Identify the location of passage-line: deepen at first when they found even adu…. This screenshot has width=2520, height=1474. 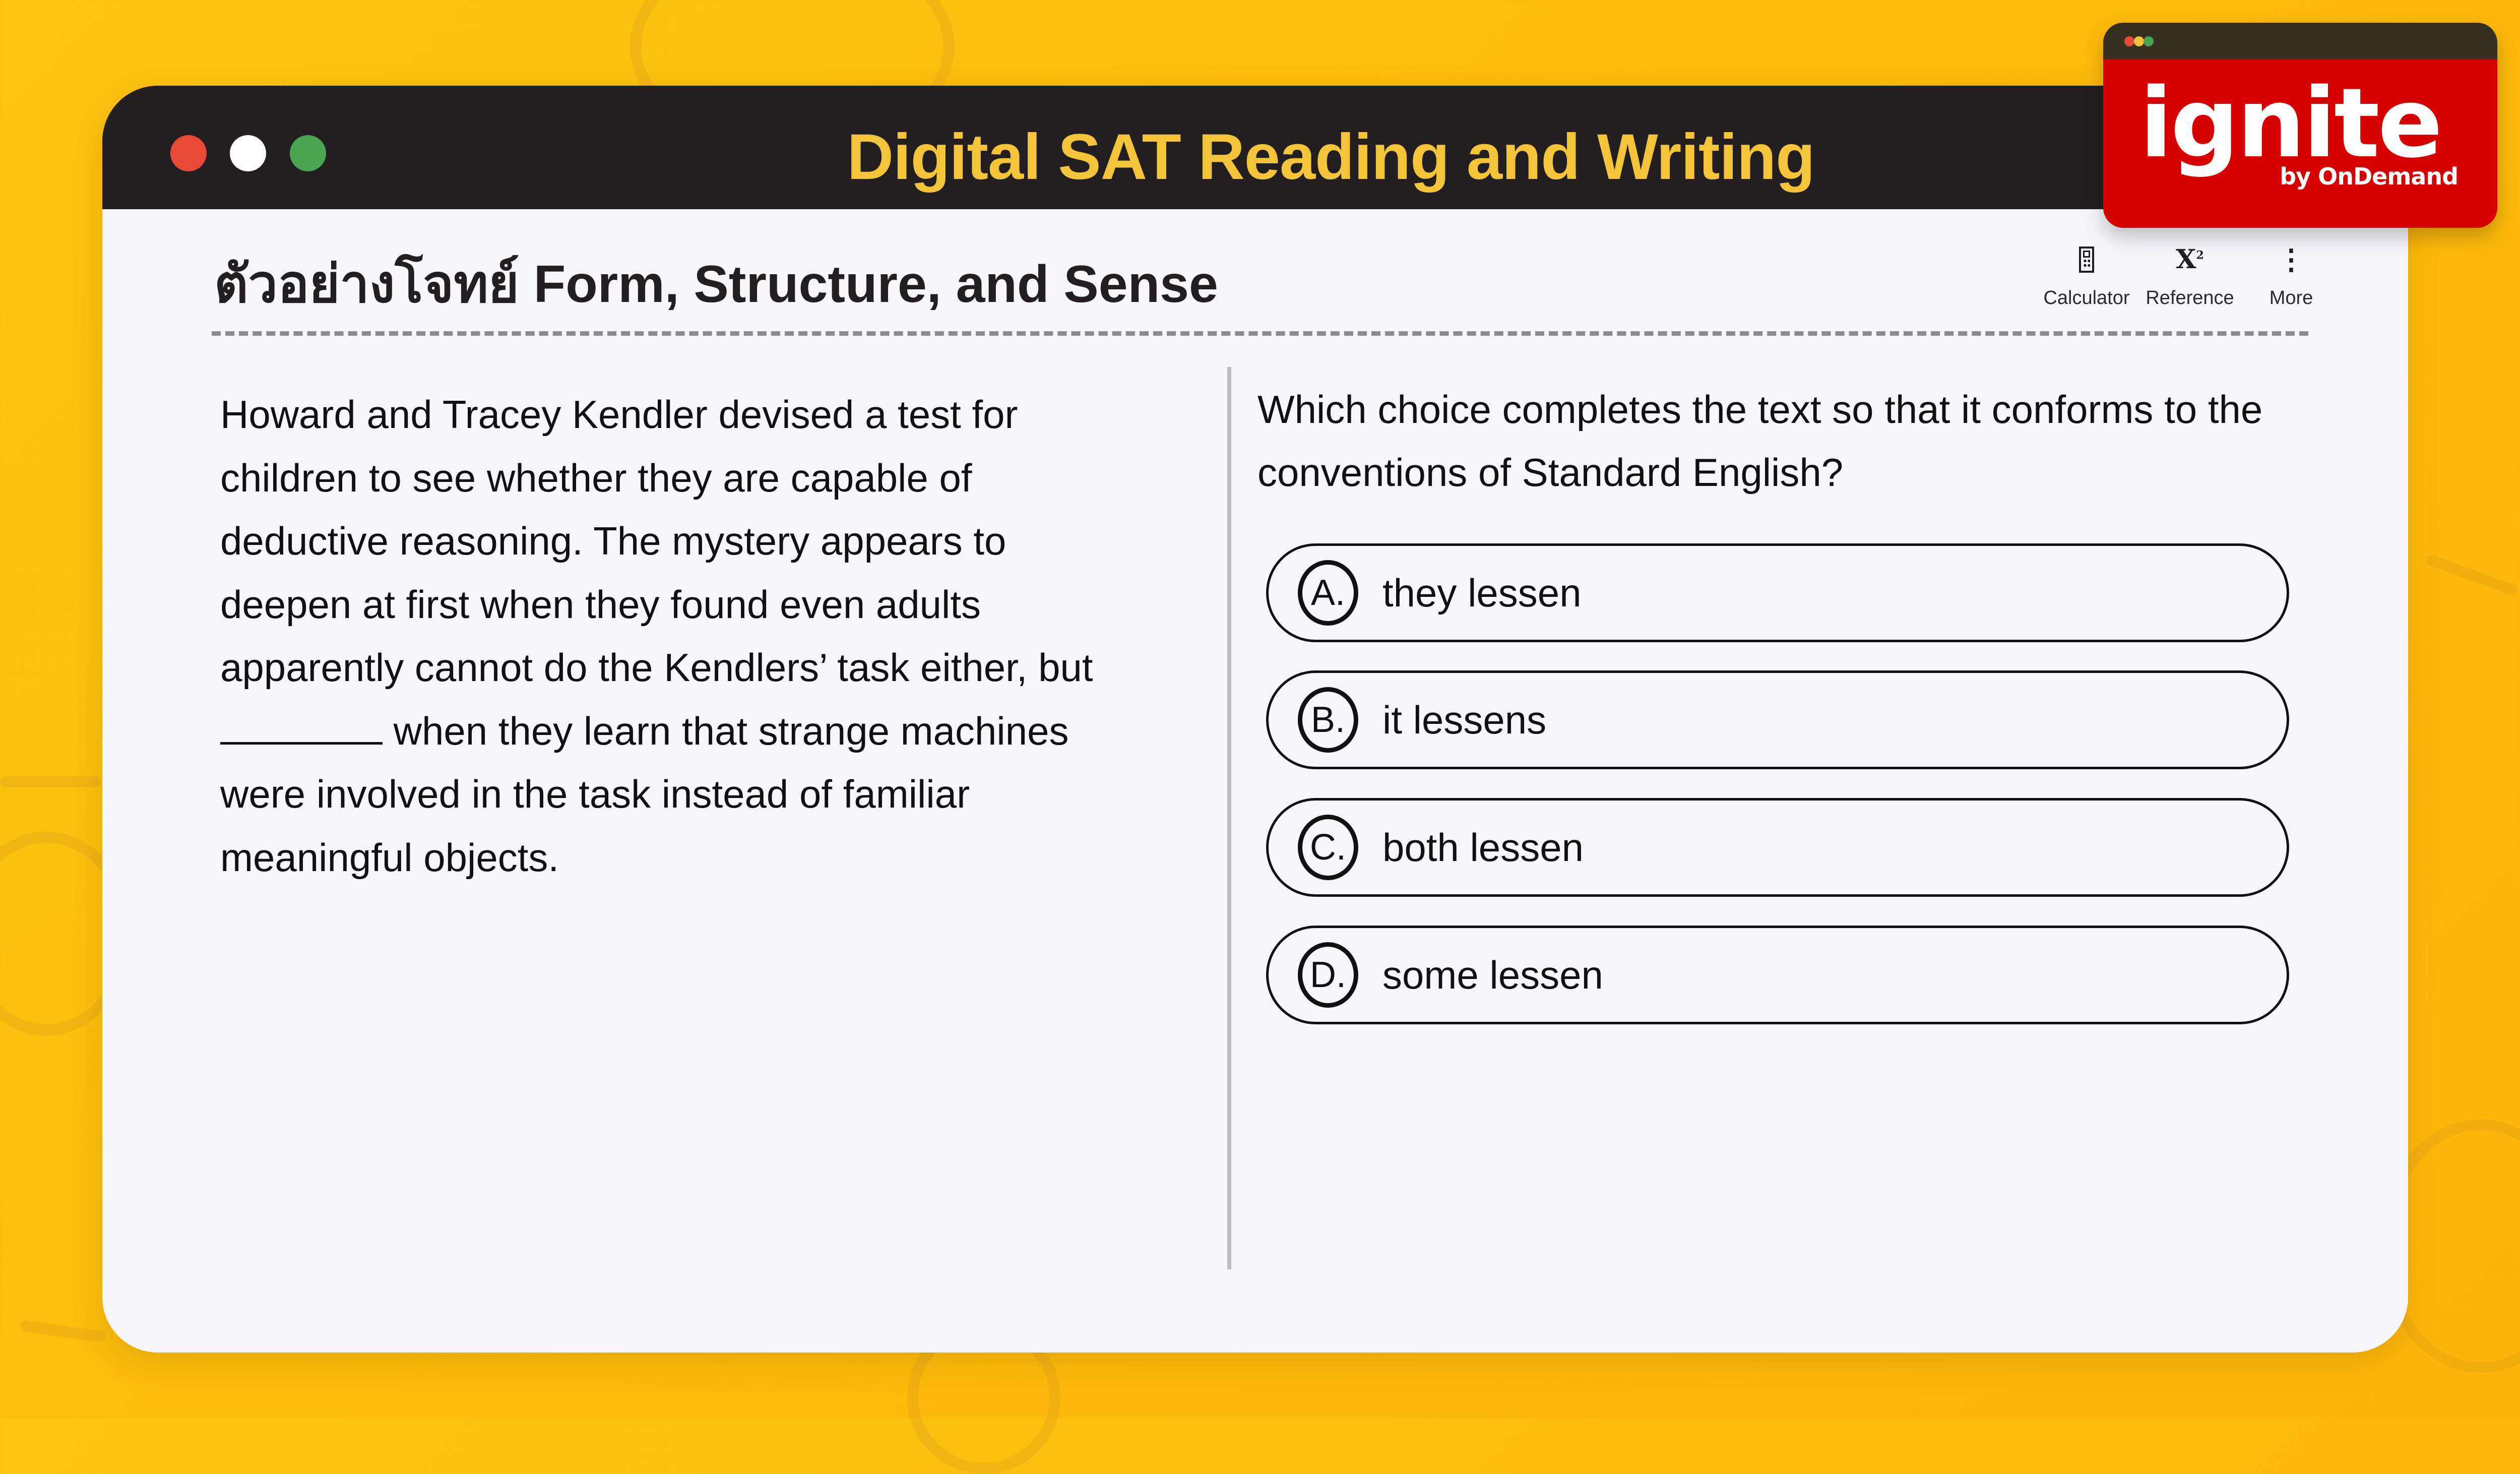
(600, 604).